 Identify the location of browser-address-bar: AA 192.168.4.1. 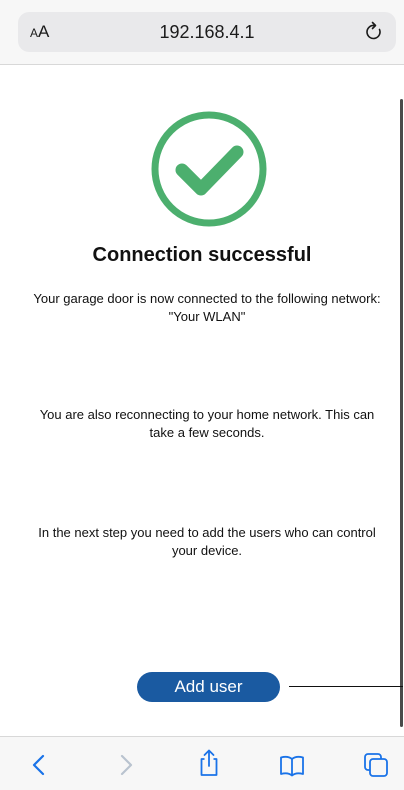
(202, 32).